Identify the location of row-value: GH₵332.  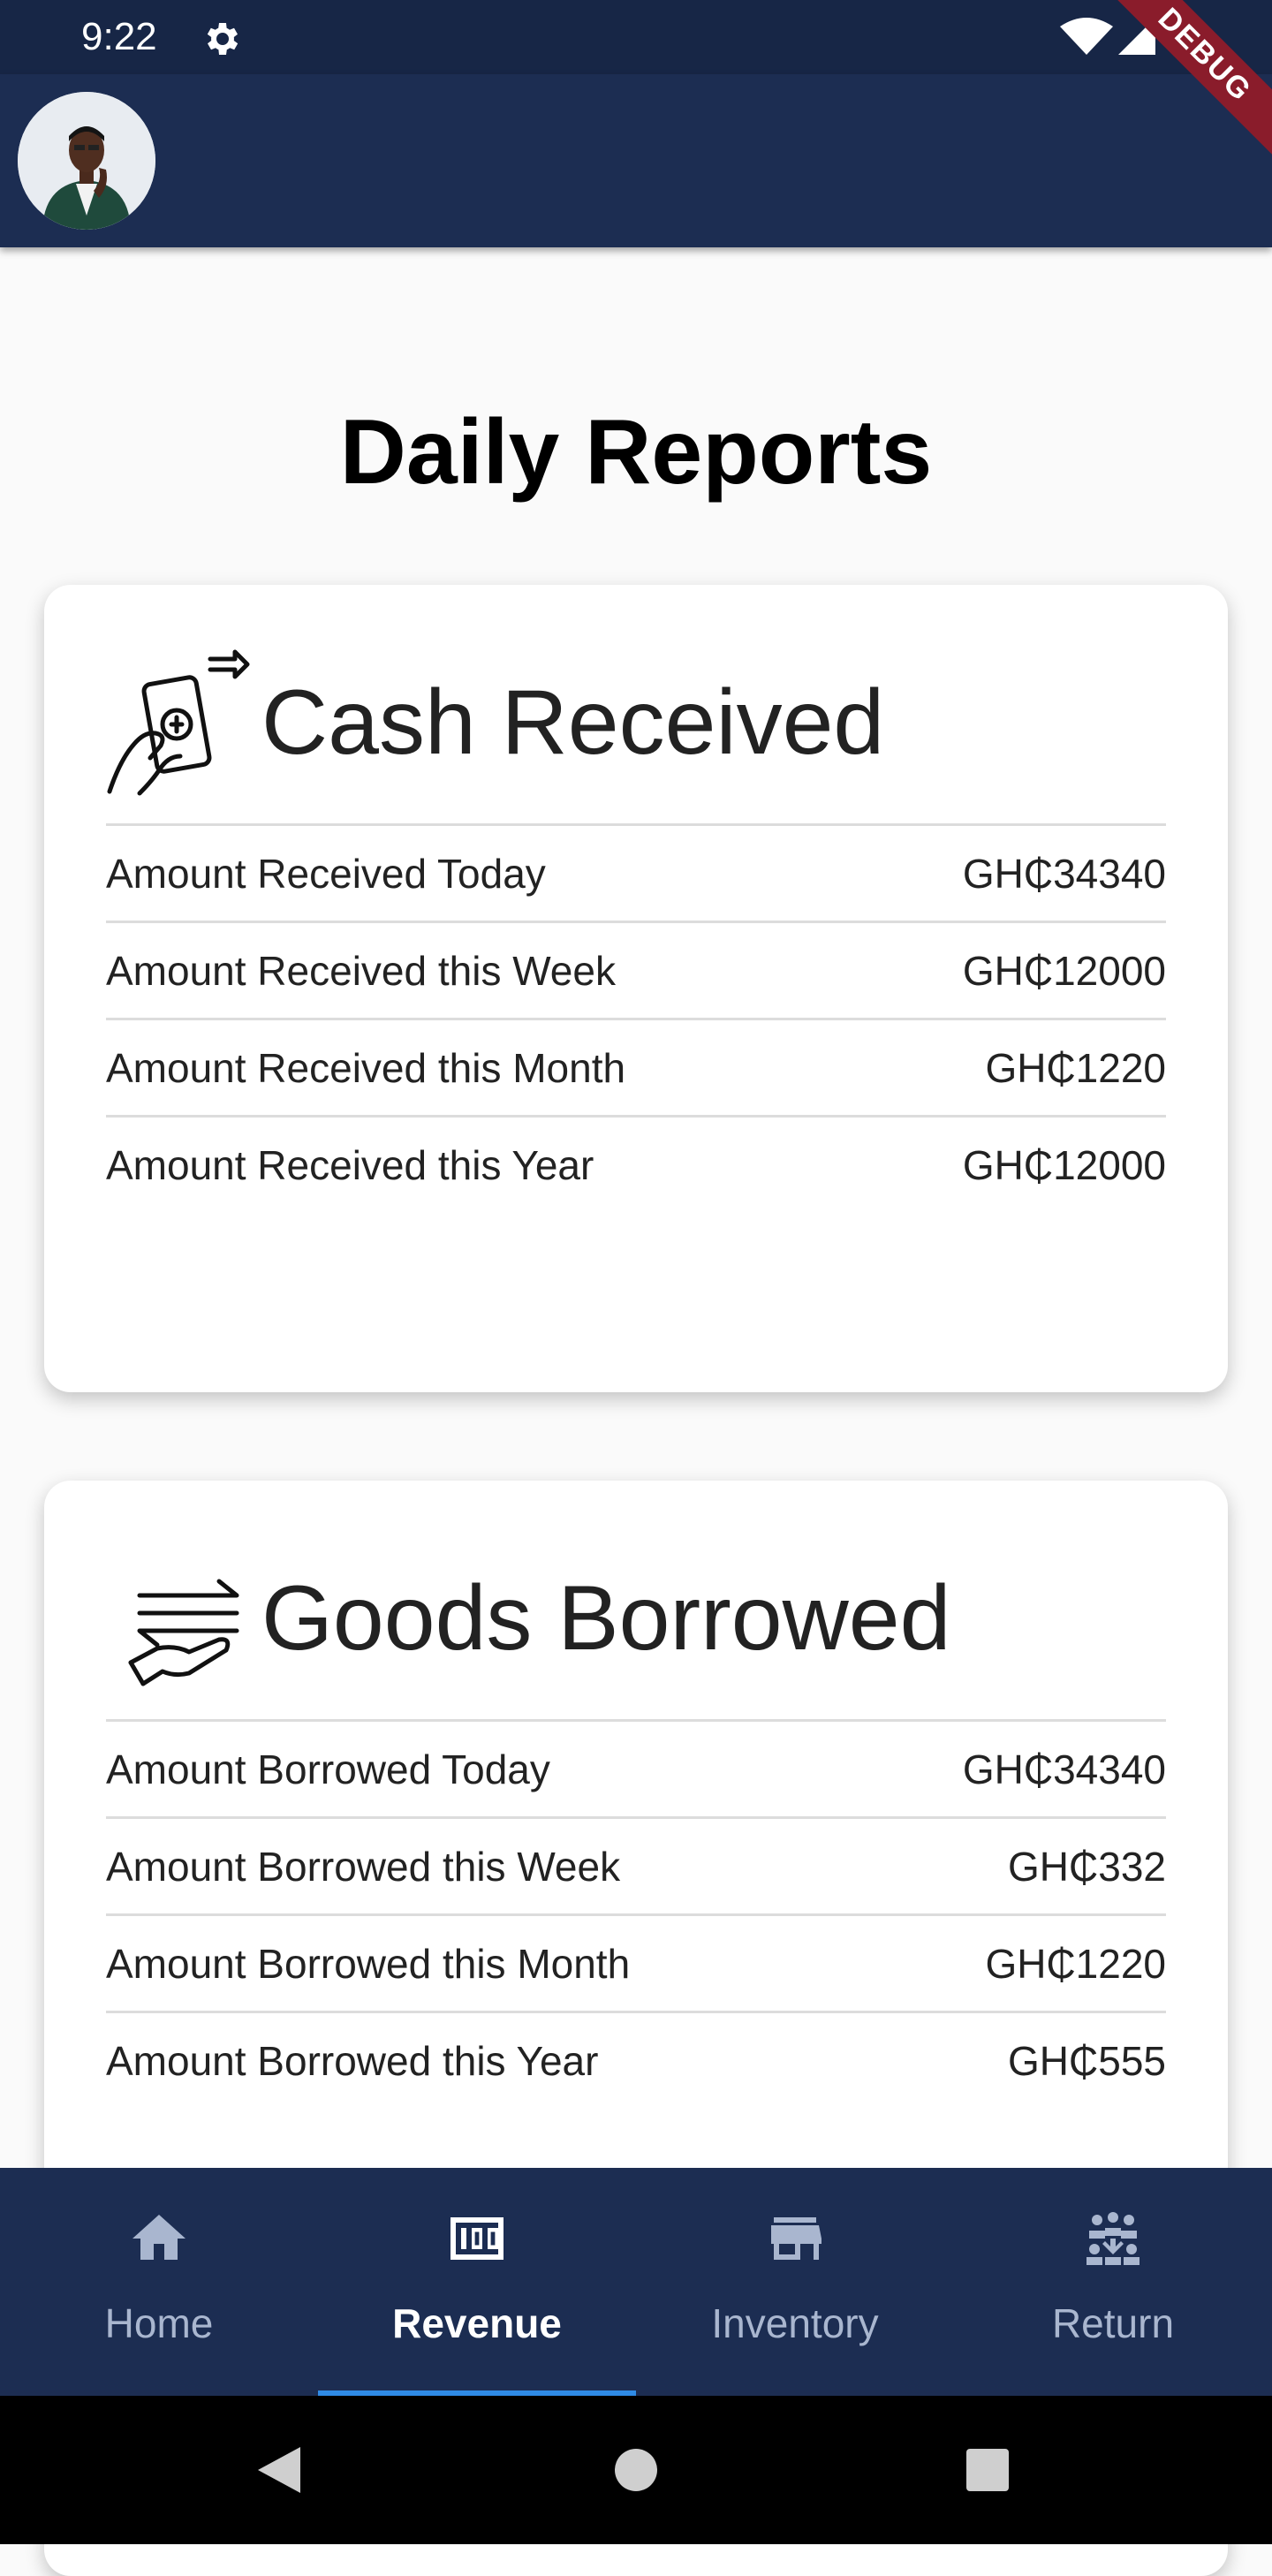
(1087, 1866).